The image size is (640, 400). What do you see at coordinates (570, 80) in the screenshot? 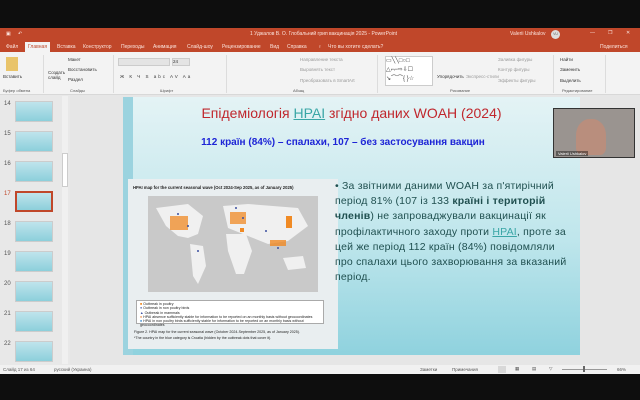
I see `select-button: Выделить` at bounding box center [570, 80].